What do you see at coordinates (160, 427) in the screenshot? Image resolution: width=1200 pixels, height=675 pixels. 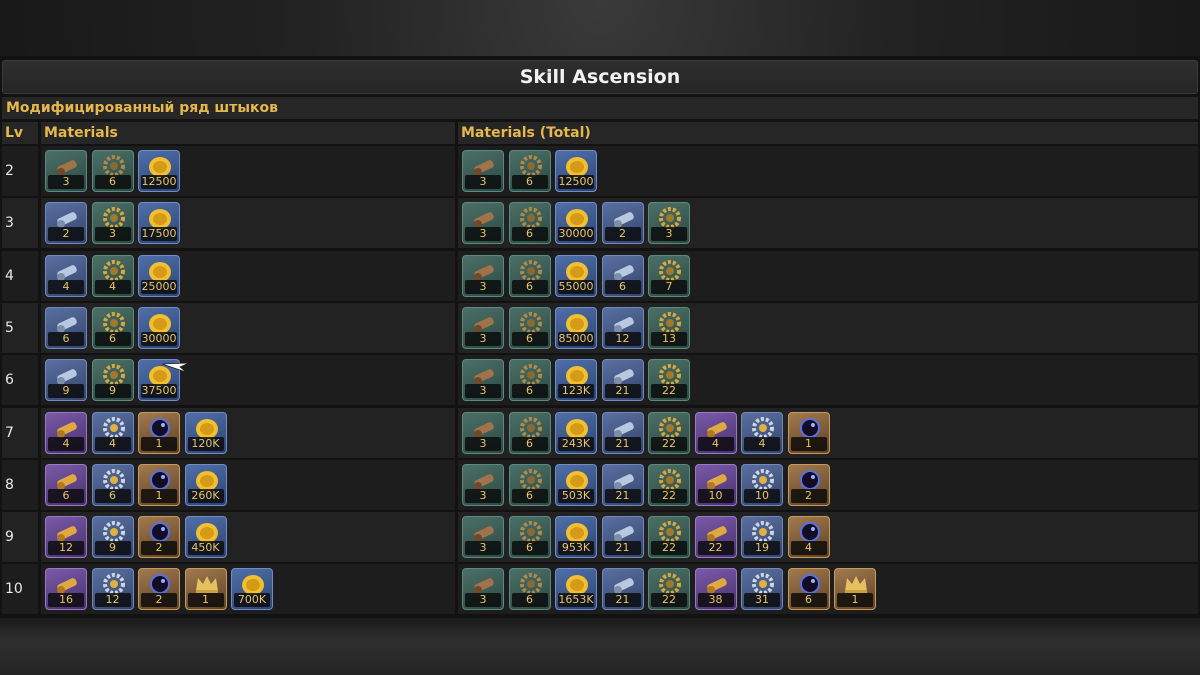 I see `dark-orb-icon-art` at bounding box center [160, 427].